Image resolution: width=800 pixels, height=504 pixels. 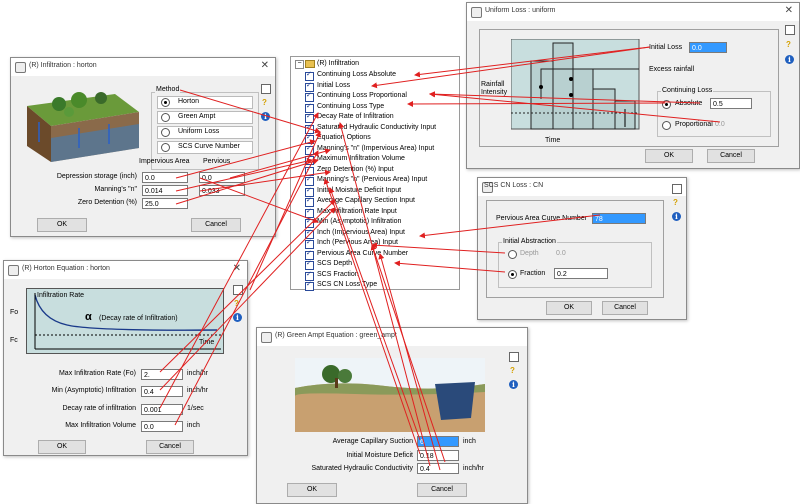 I want to click on manning-impervious-input: 0.014, so click(x=165, y=190).